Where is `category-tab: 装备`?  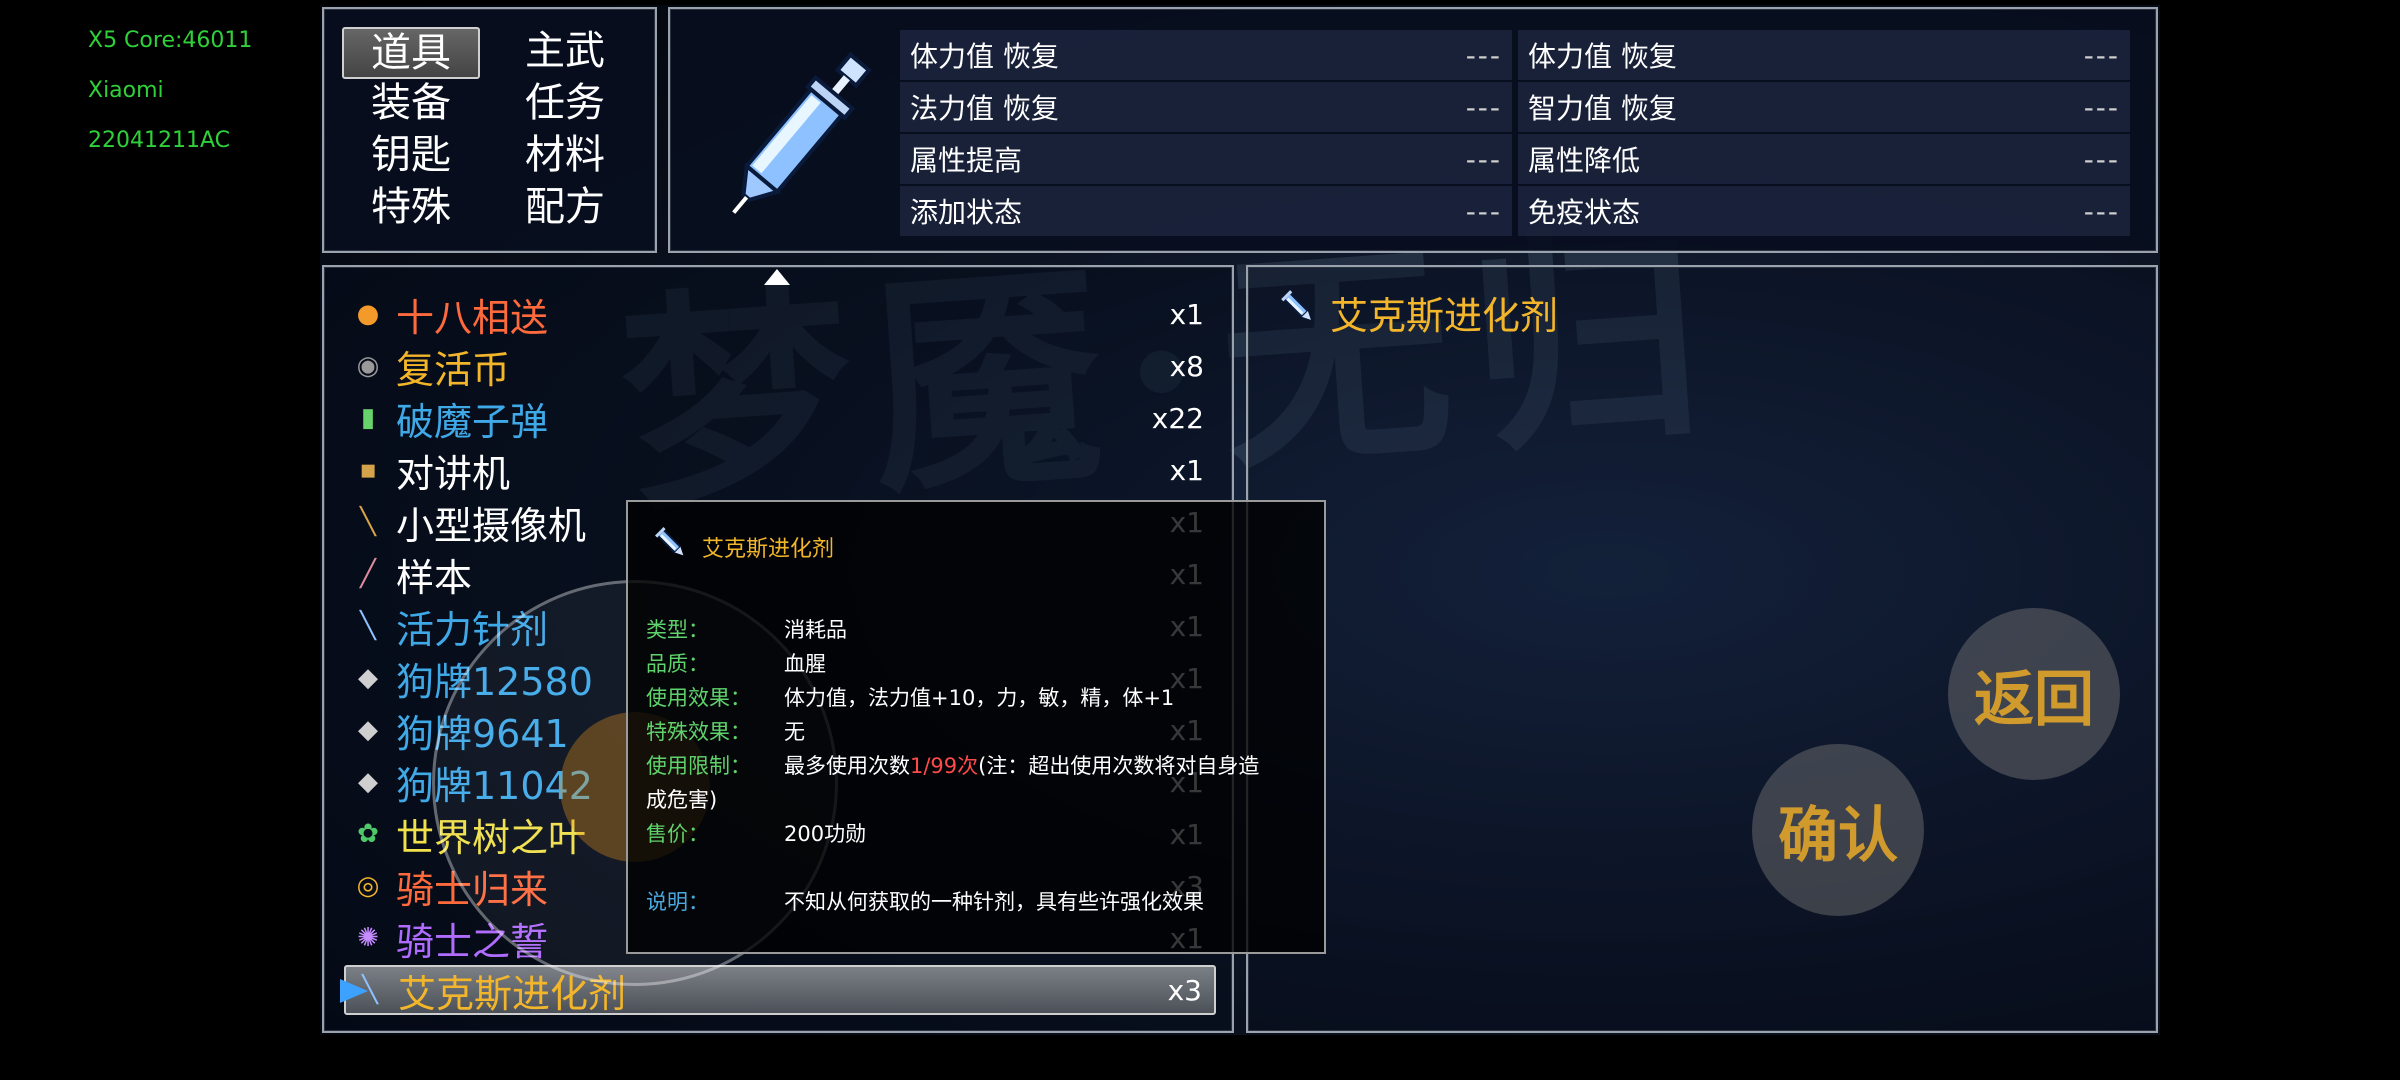
category-tab: 装备 is located at coordinates (411, 105).